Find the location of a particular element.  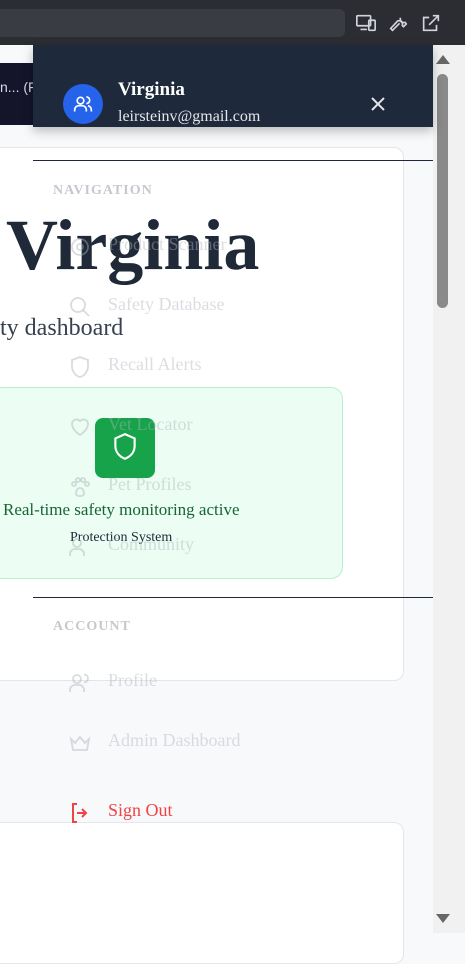

crown-icon is located at coordinates (80, 743).